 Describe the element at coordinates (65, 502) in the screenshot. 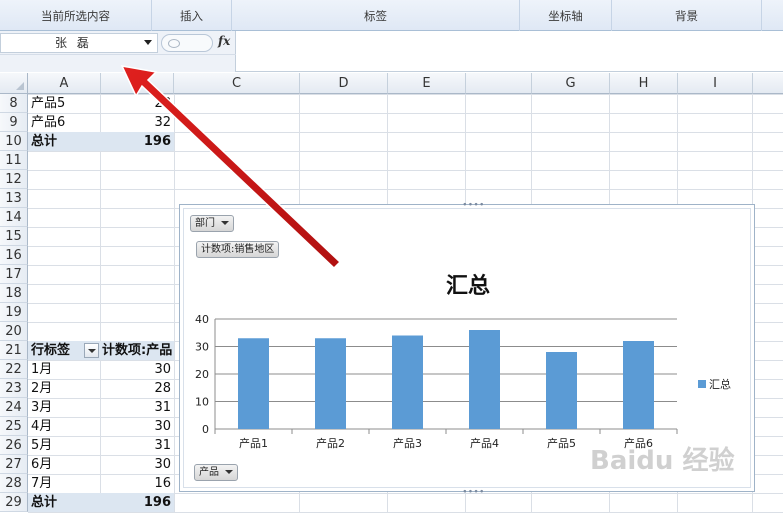

I see `pivot-total-label: 总计` at that location.